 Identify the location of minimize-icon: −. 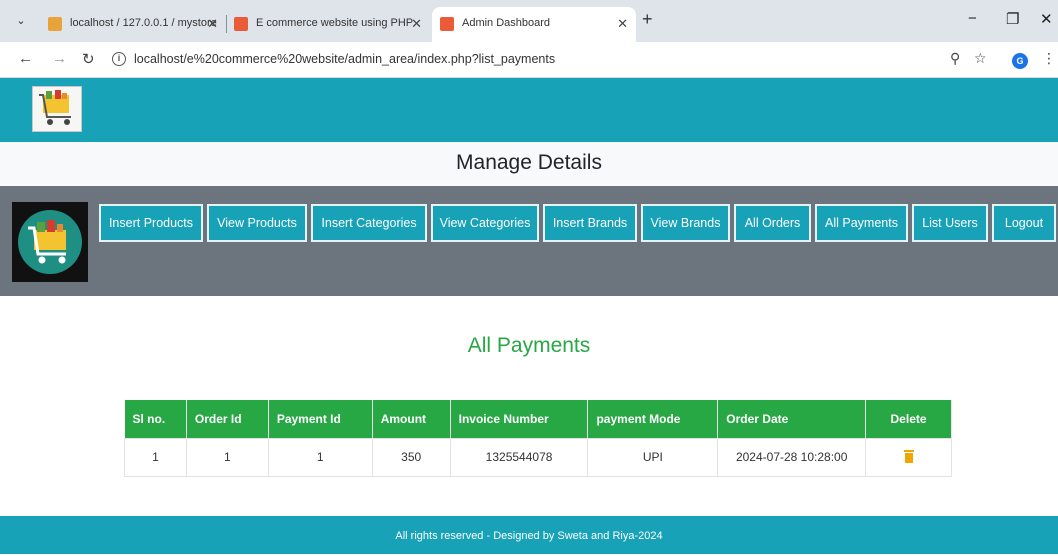
(972, 18).